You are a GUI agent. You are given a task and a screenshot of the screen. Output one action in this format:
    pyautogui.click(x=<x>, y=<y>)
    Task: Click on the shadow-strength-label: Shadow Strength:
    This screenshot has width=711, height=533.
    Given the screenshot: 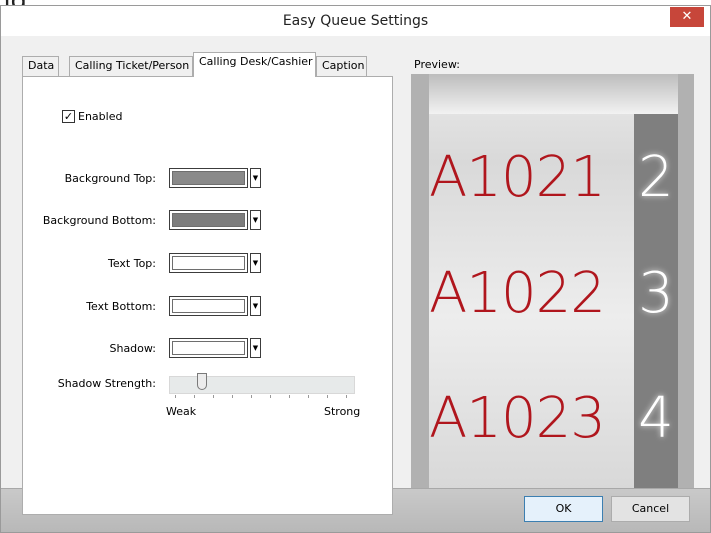 What is the action you would take?
    pyautogui.click(x=106, y=383)
    